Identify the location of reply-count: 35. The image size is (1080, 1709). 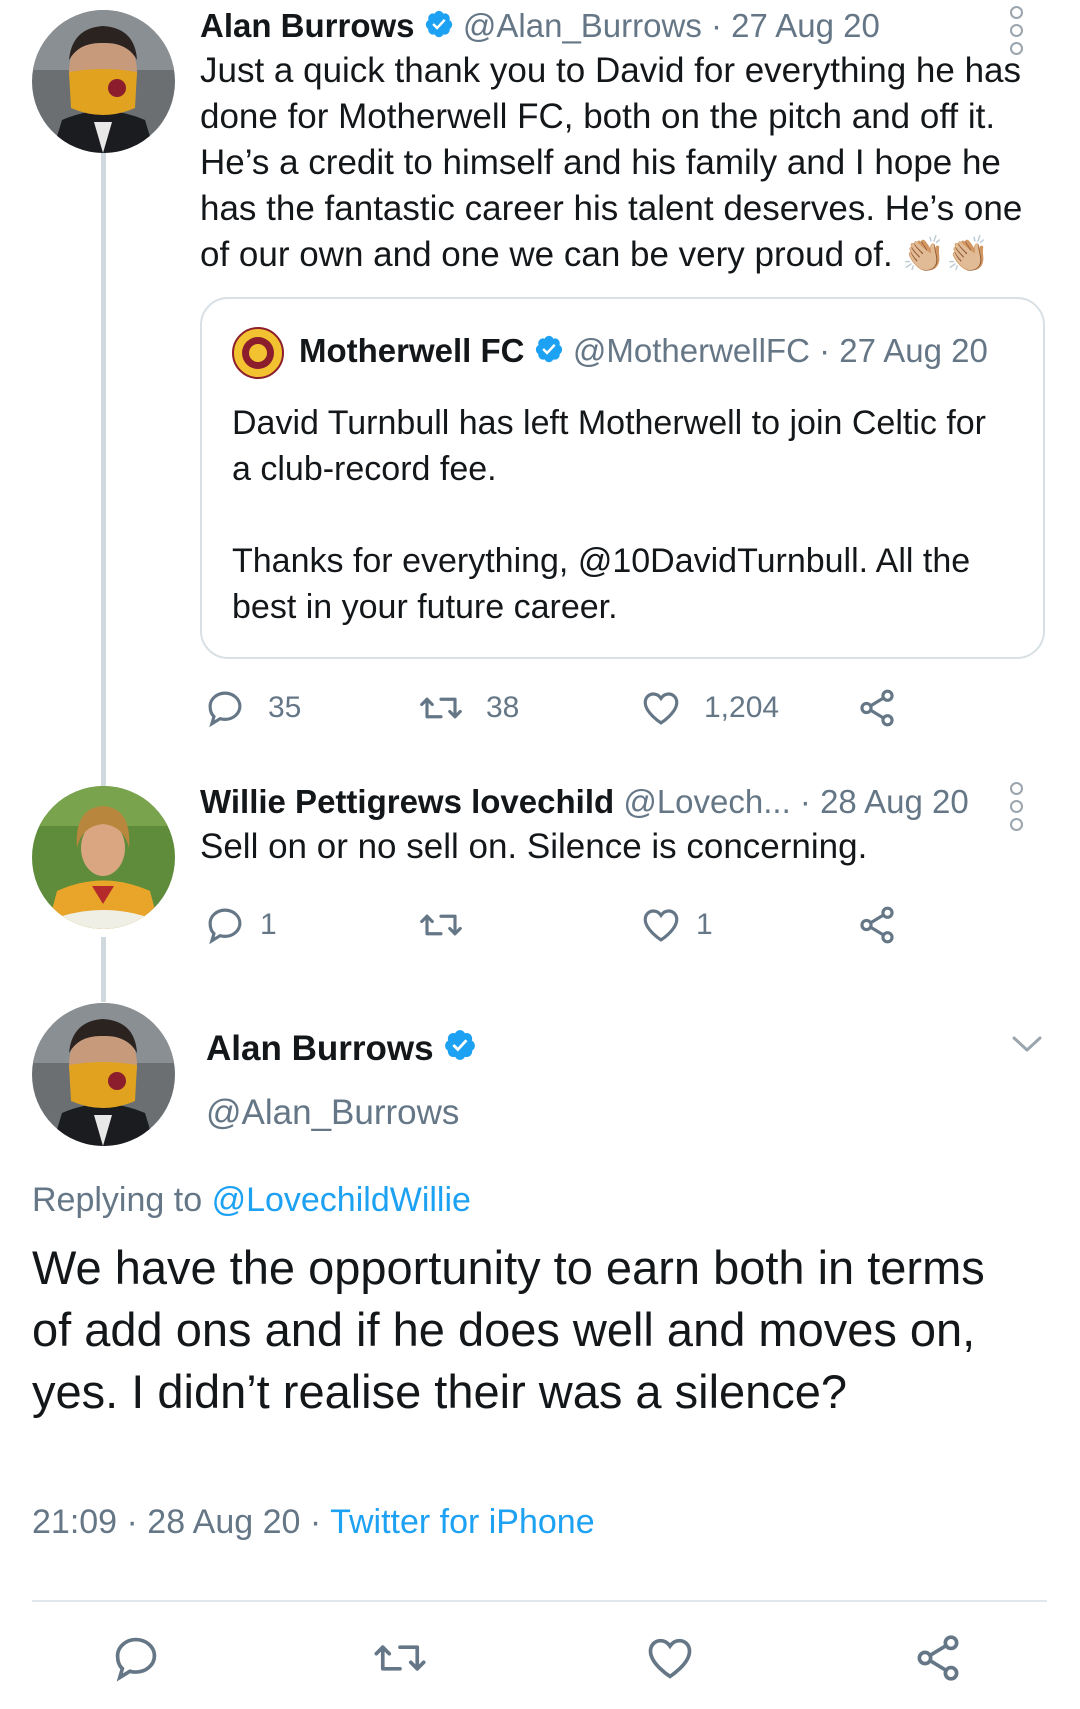
(285, 707).